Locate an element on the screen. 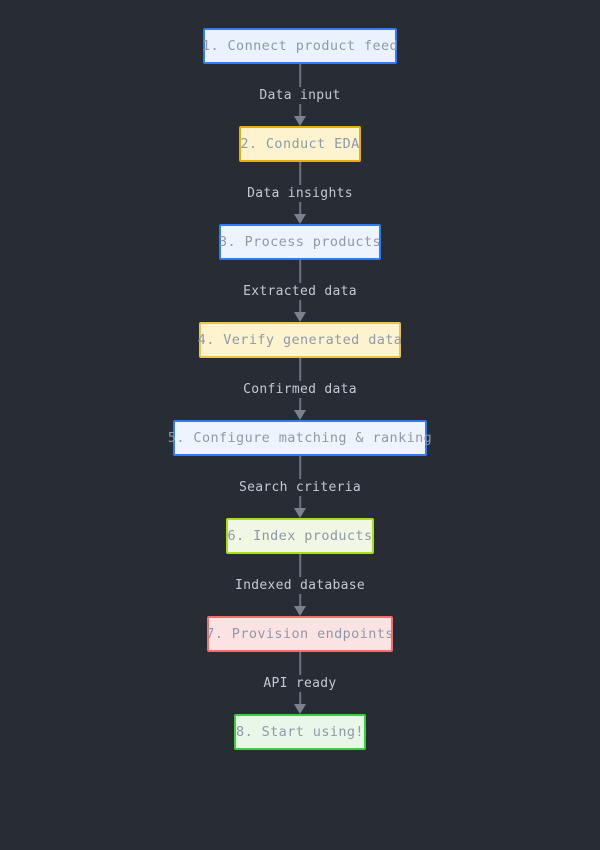 Image resolution: width=600 pixels, height=850 pixels. edge-label: Extracted data is located at coordinates (300, 291).